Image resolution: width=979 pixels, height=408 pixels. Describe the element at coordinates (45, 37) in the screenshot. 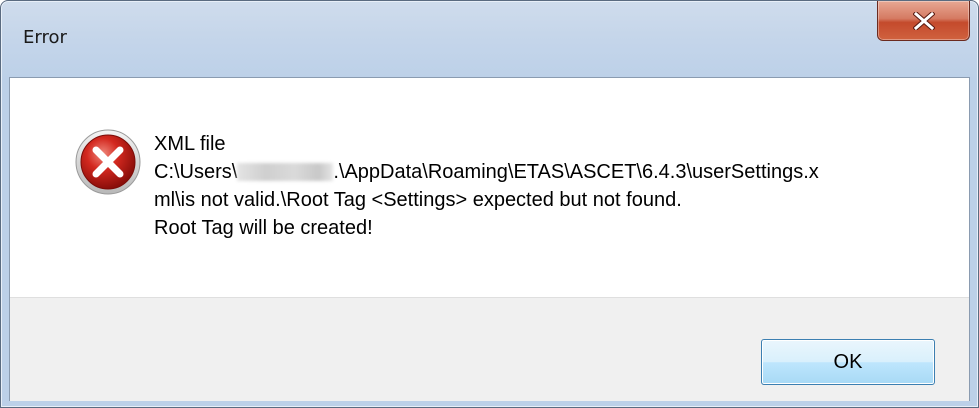

I see `window-title: Error` at that location.